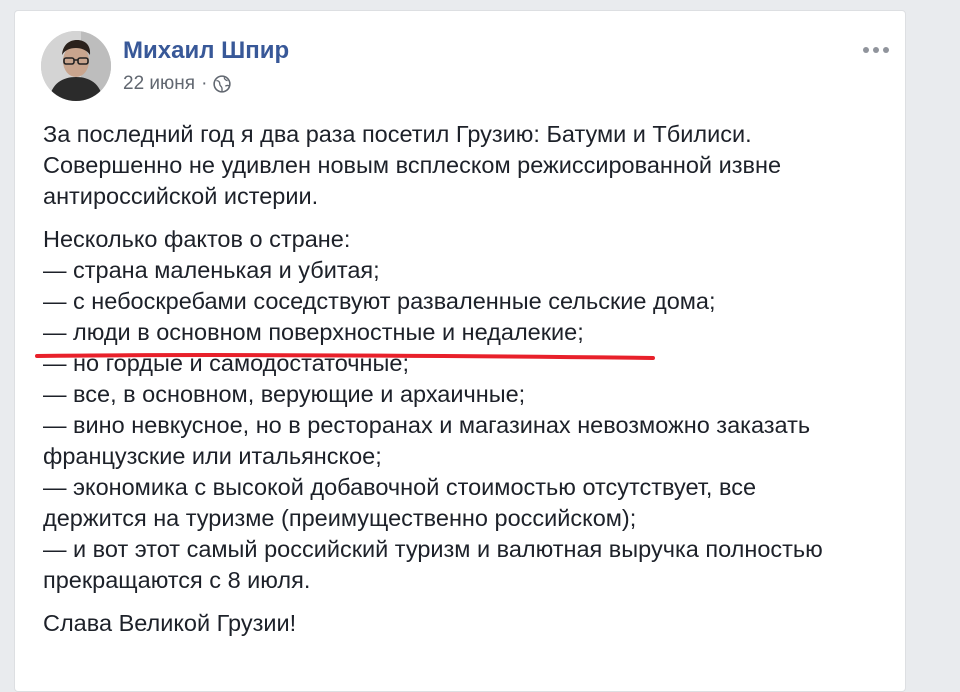 The height and width of the screenshot is (692, 960). Describe the element at coordinates (177, 580) in the screenshot. I see `list-item-continuation: прекращаются с 8 июля.` at that location.